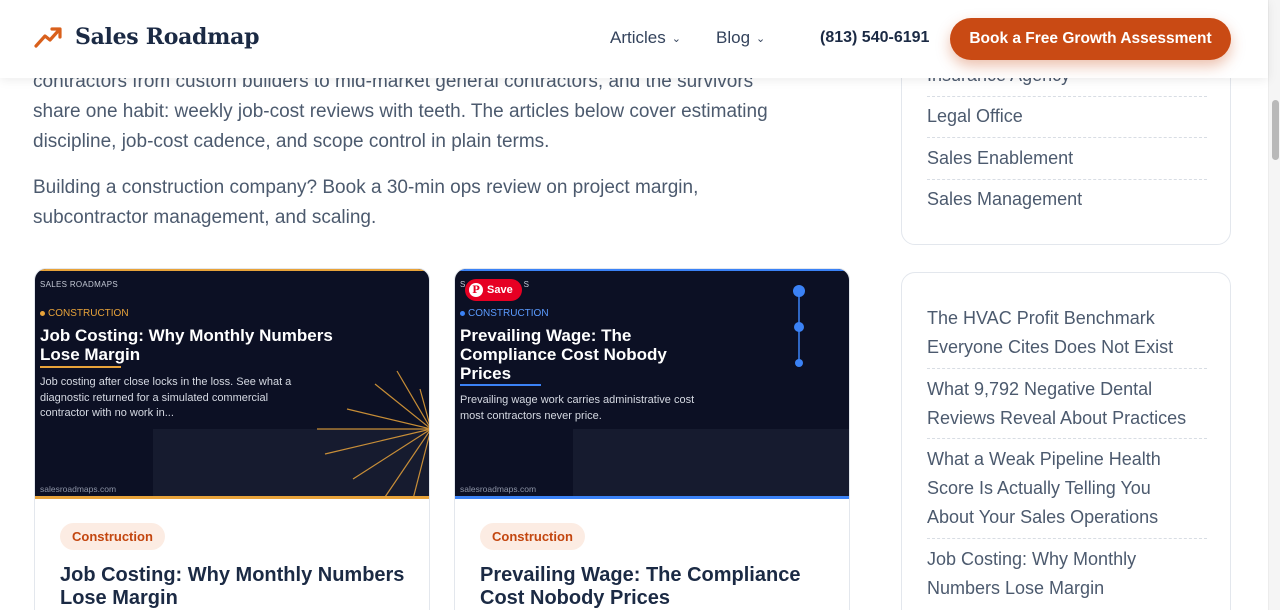 Image resolution: width=1280 pixels, height=610 pixels. Describe the element at coordinates (1016, 588) in the screenshot. I see `post-line: Numbers Lose Margin` at that location.